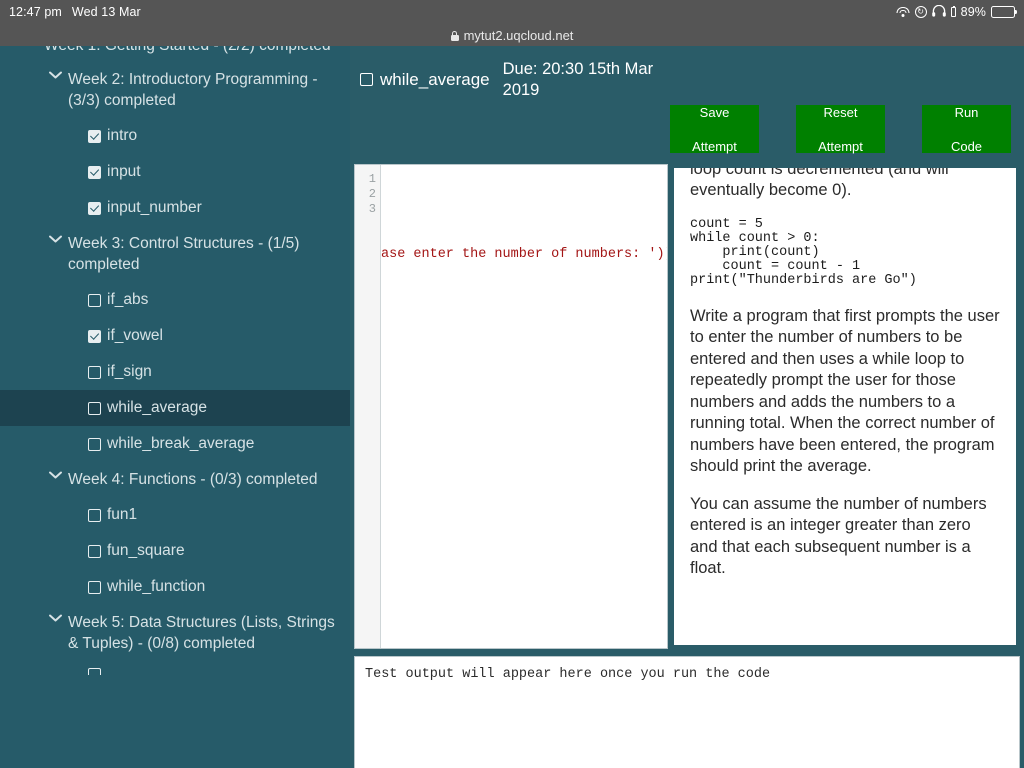  What do you see at coordinates (920, 12) in the screenshot?
I see `orientation-lock-icon: ↻` at bounding box center [920, 12].